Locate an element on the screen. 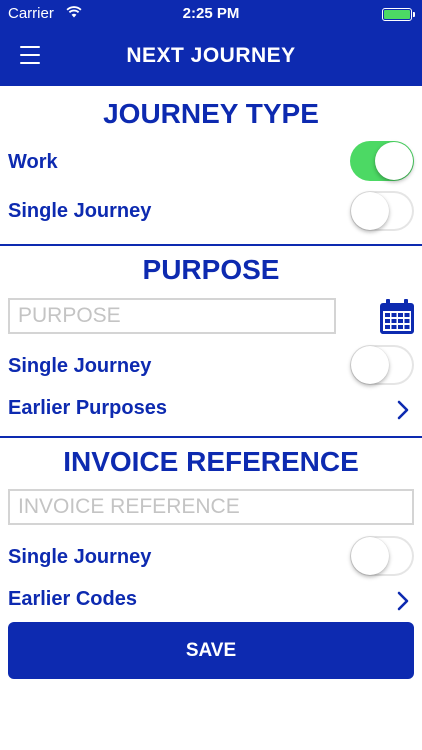 This screenshot has width=422, height=750. single-journey-toggle is located at coordinates (382, 211).